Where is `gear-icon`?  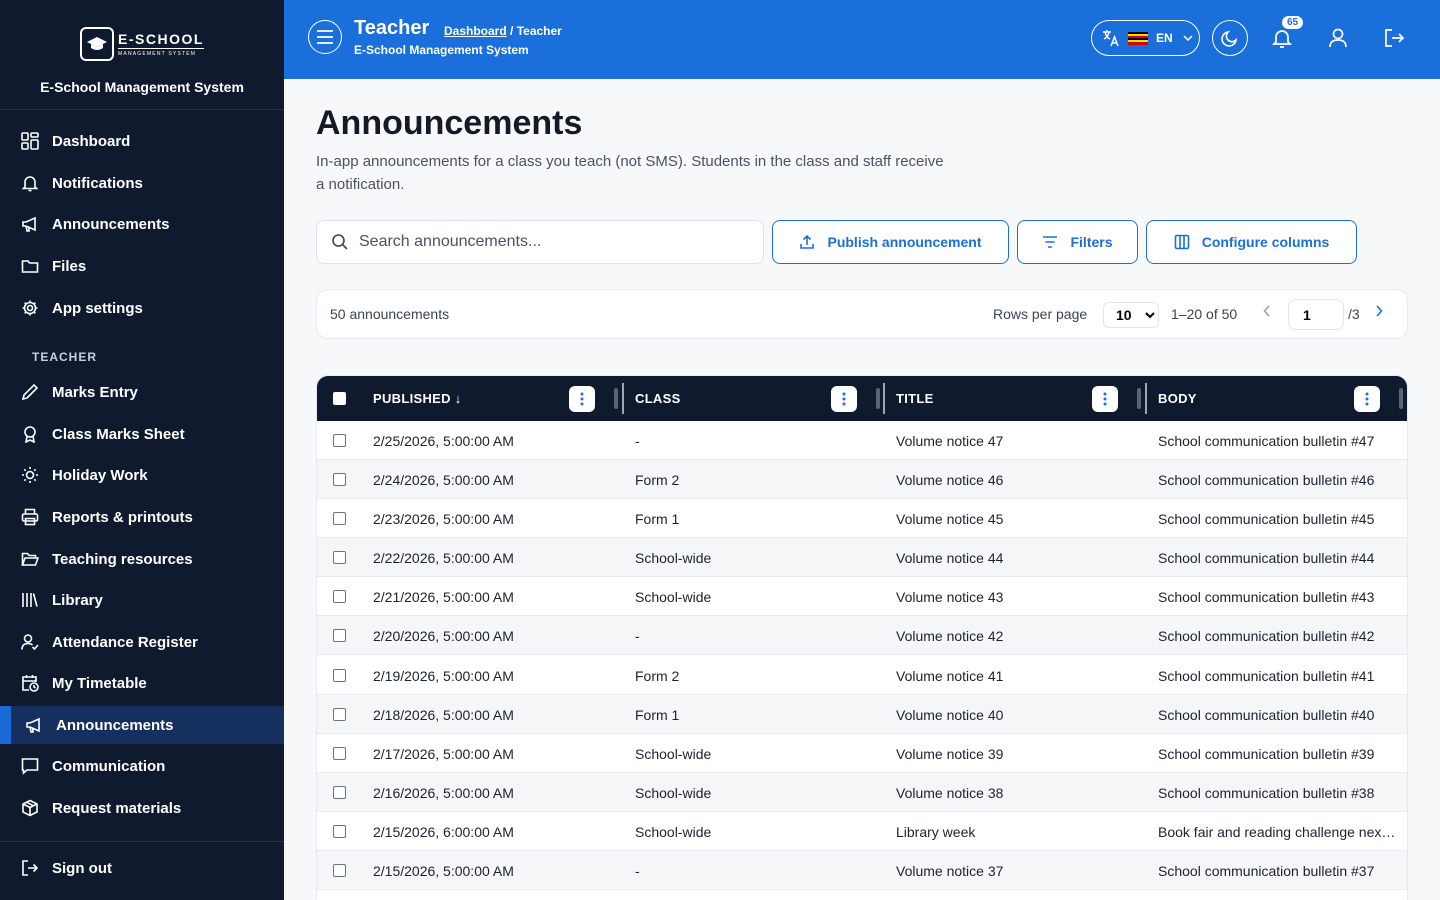 gear-icon is located at coordinates (30, 308).